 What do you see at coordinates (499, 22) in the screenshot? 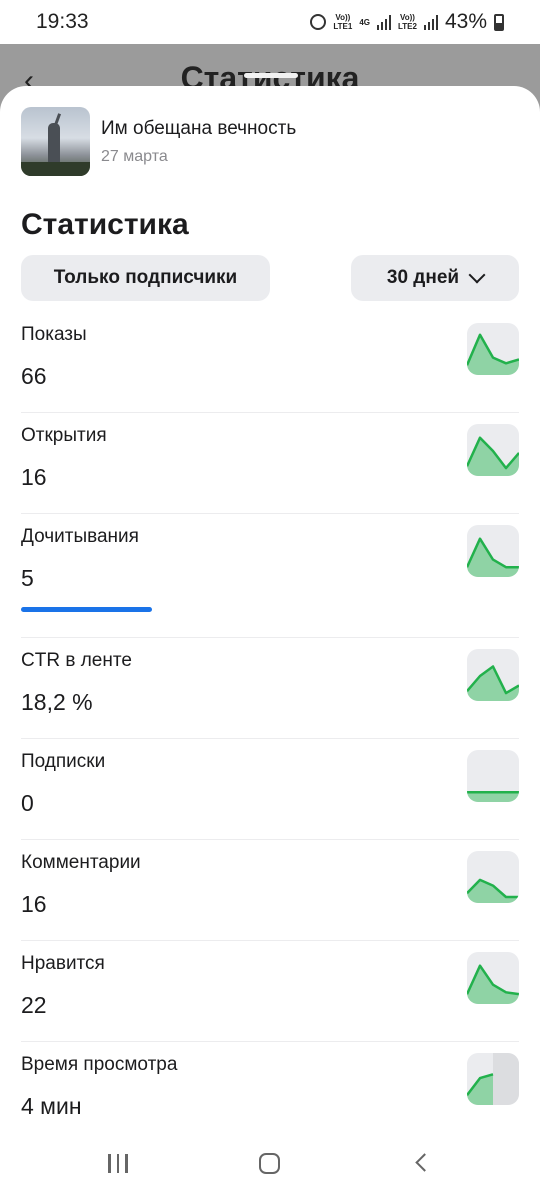
I see `battery-icon` at bounding box center [499, 22].